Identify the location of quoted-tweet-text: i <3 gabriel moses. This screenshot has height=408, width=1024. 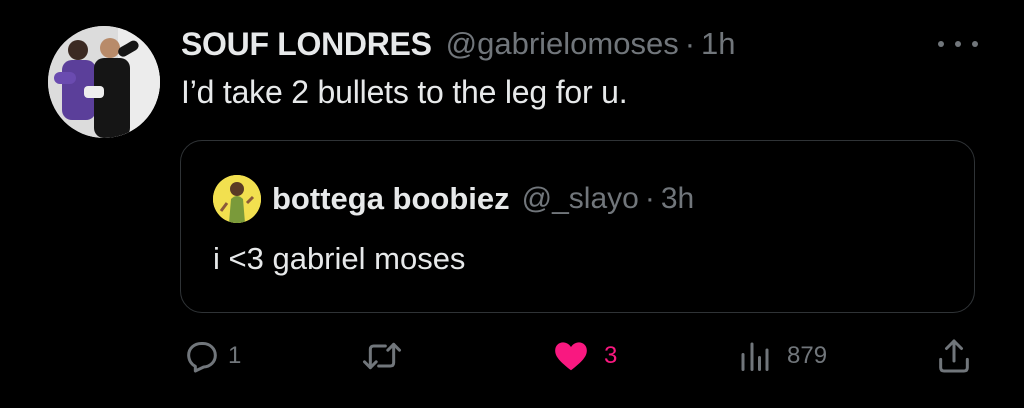
(339, 258).